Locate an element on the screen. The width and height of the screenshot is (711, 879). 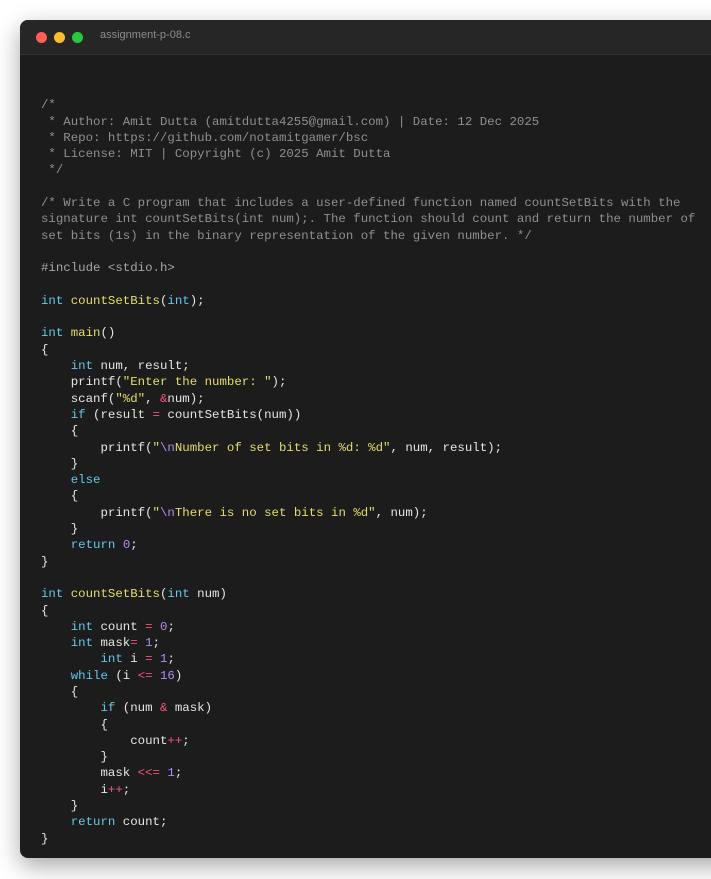
minimize-window-button is located at coordinates (59, 37).